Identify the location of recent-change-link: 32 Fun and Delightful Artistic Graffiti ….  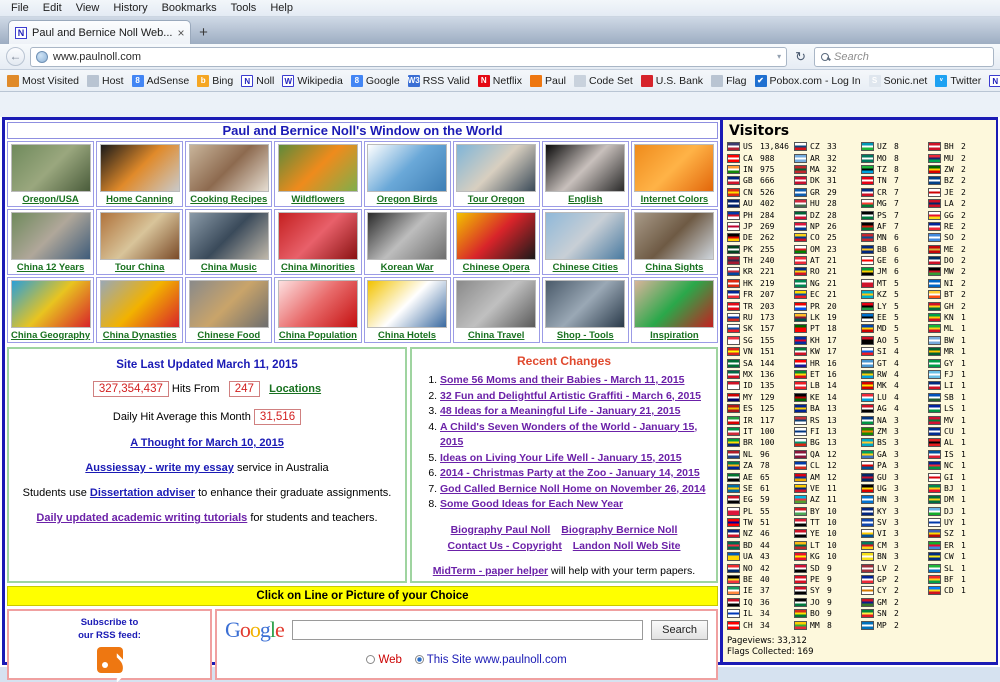
(570, 396).